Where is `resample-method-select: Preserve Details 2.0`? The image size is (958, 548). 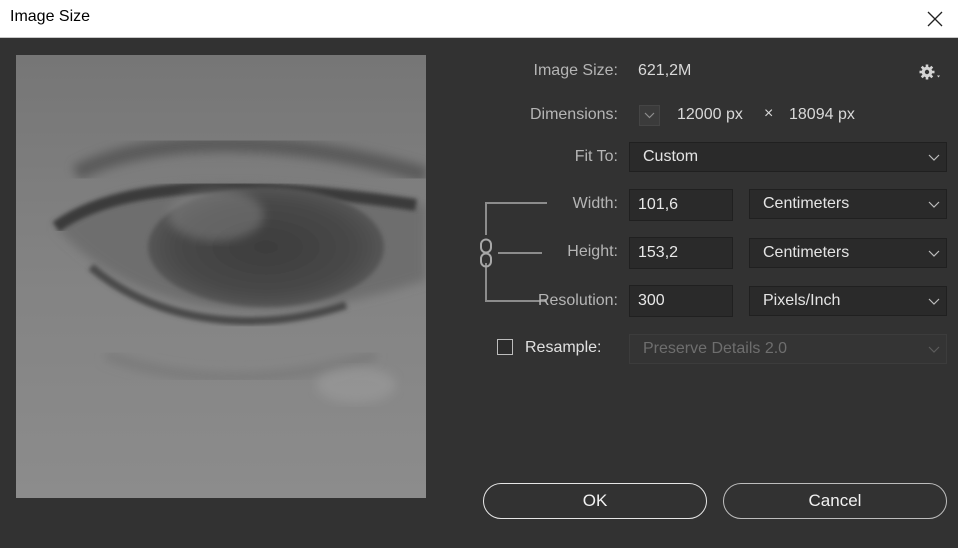
resample-method-select: Preserve Details 2.0 is located at coordinates (788, 349).